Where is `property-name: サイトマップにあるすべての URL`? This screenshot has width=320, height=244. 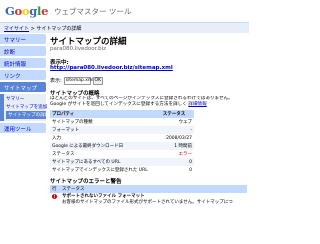
property-name: サイトマップにあるすべての URL is located at coordinates (105, 162).